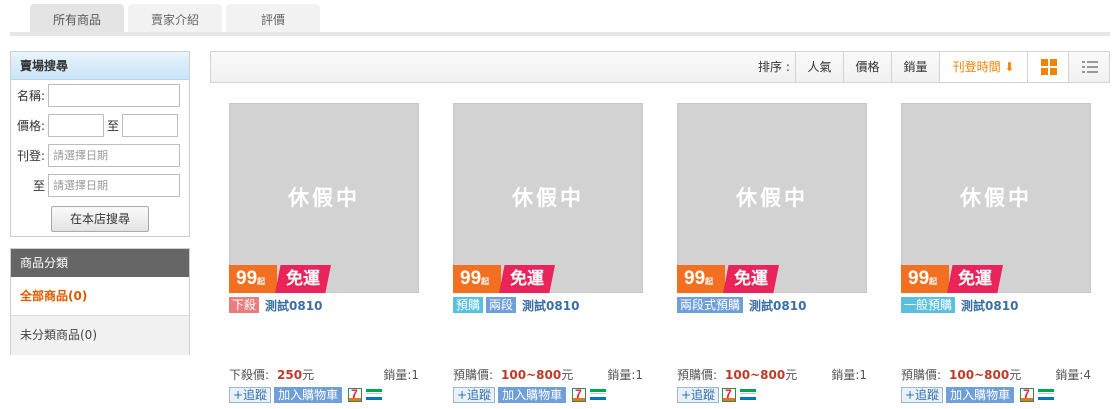 Image resolution: width=1117 pixels, height=409 pixels. I want to click on date-to-label: 至, so click(38, 186).